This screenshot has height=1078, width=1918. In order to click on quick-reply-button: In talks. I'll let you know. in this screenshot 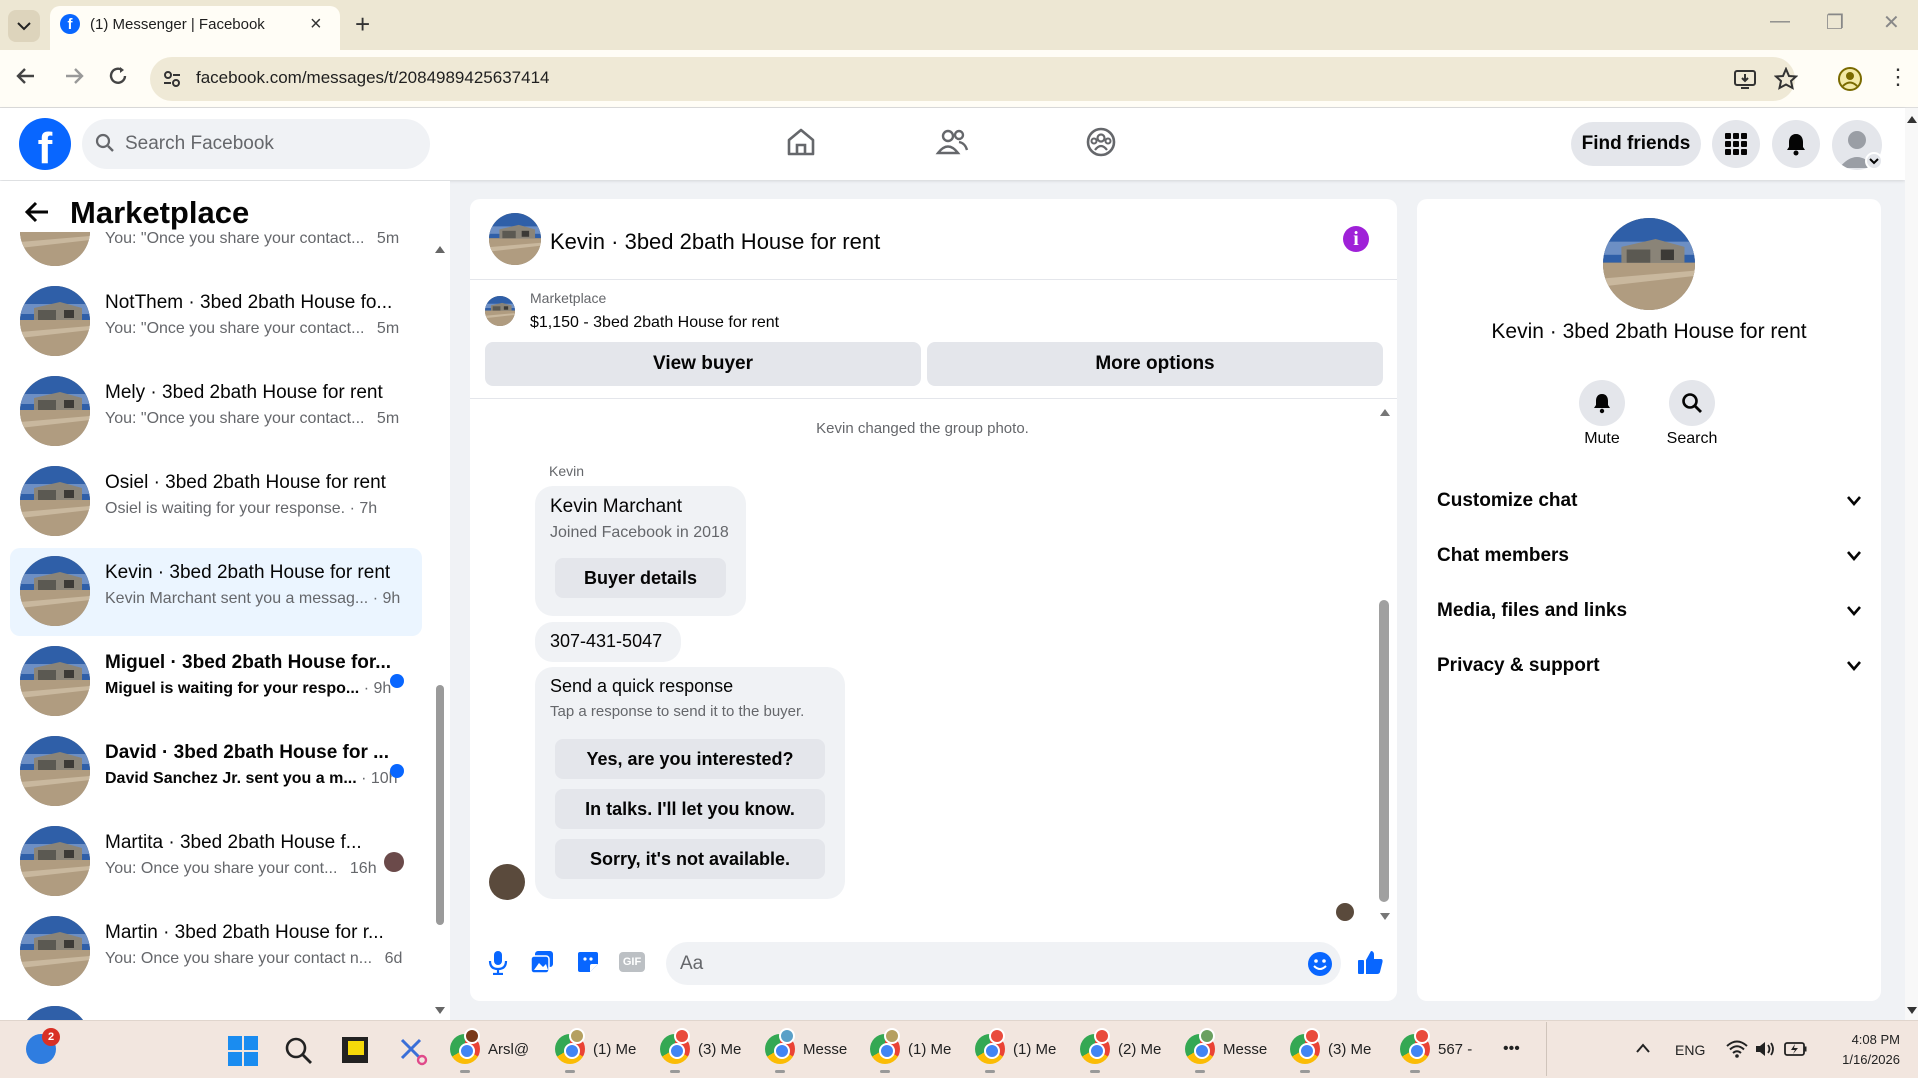, I will do `click(690, 809)`.